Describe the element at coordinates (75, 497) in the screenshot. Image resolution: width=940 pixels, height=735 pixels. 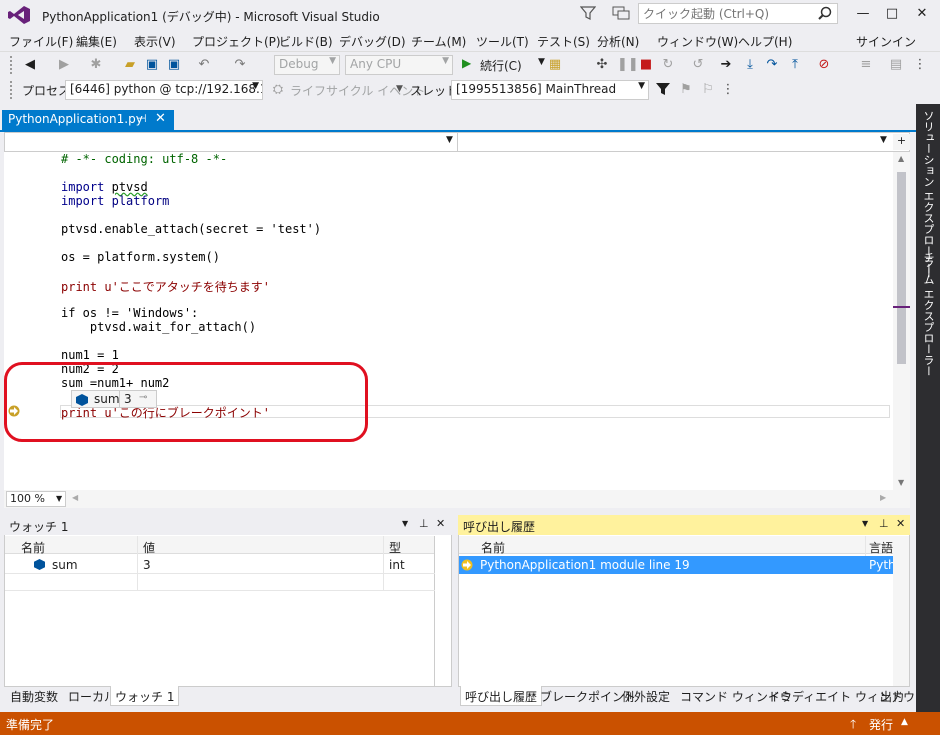
I see `scroll-left-icon: ◀` at that location.